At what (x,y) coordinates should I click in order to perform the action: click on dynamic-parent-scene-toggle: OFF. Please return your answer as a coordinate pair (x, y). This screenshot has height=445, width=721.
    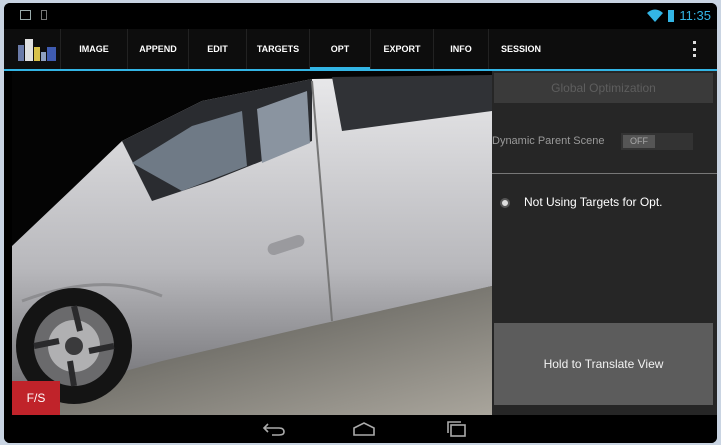
    Looking at the image, I should click on (657, 141).